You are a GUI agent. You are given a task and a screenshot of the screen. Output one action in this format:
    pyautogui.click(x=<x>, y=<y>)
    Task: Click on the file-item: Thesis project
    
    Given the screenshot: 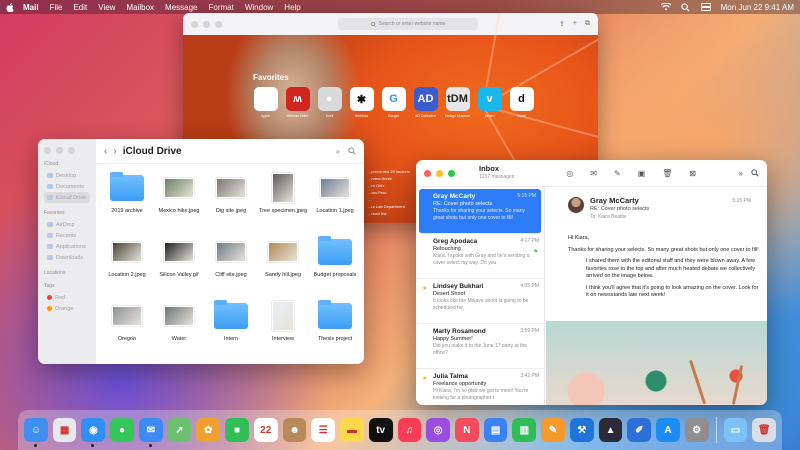 What is the action you would take?
    pyautogui.click(x=335, y=332)
    